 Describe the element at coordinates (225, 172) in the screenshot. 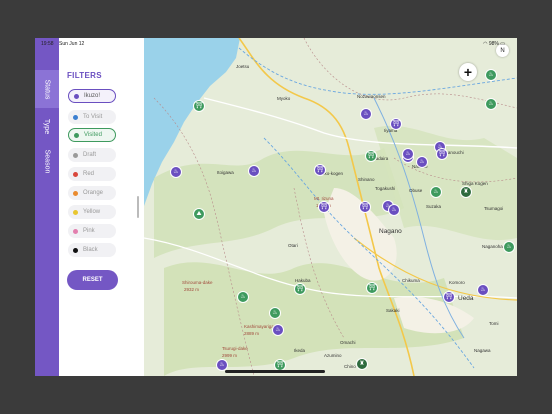

I see `place-label: Itoigawa` at that location.